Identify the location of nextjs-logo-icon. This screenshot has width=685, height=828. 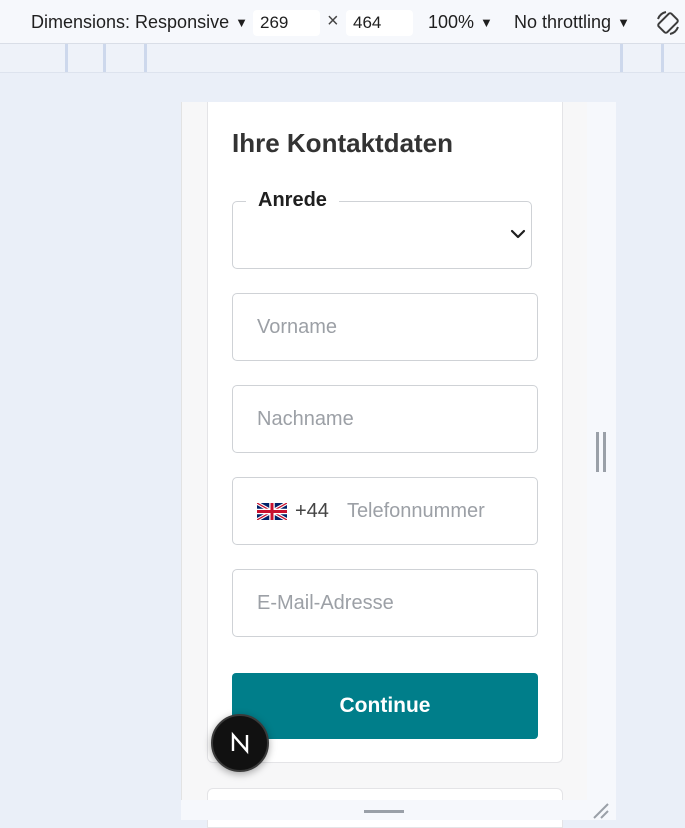
(240, 743).